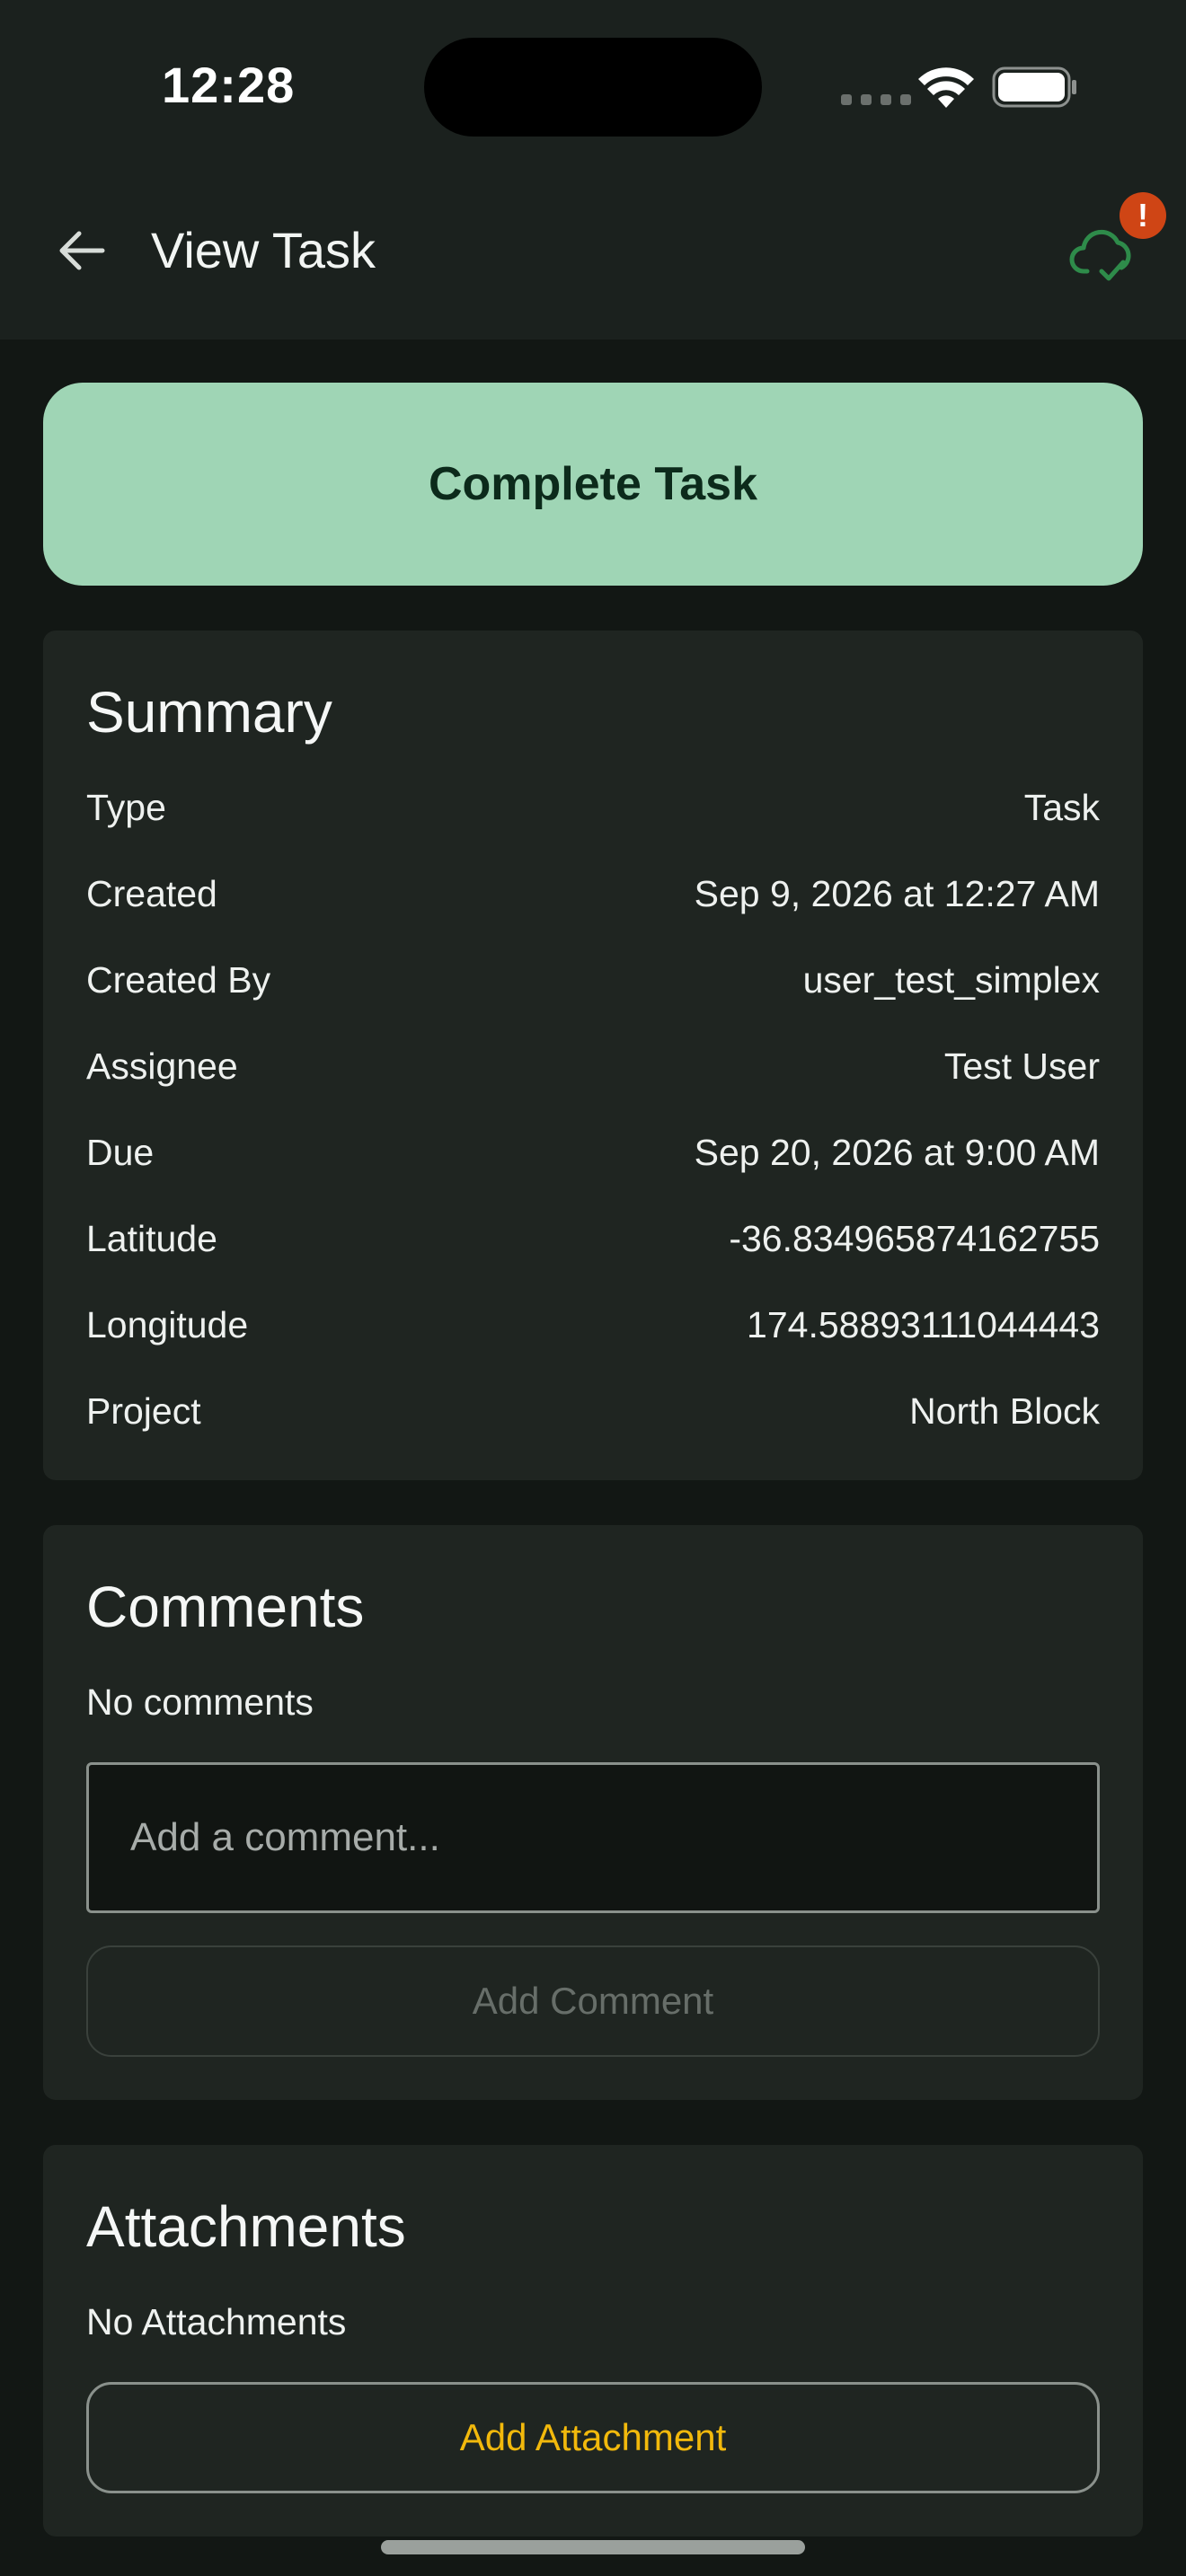 This screenshot has width=1186, height=2576. Describe the element at coordinates (593, 1837) in the screenshot. I see `comment-input` at that location.